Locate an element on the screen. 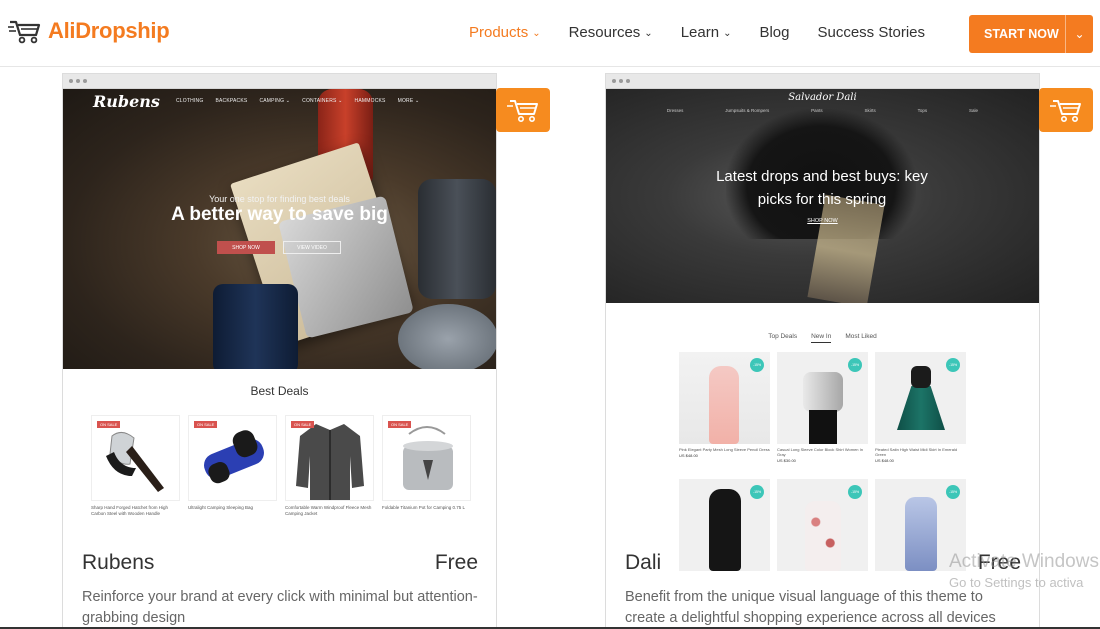 The image size is (1100, 629). preview-menu-item: Sale is located at coordinates (974, 110).